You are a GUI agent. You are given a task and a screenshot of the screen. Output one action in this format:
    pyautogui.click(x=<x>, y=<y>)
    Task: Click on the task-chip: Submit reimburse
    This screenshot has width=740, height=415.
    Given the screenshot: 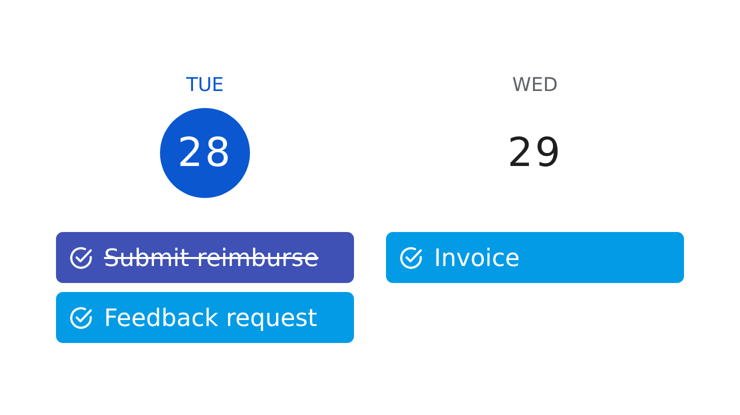 What is the action you would take?
    pyautogui.click(x=205, y=257)
    